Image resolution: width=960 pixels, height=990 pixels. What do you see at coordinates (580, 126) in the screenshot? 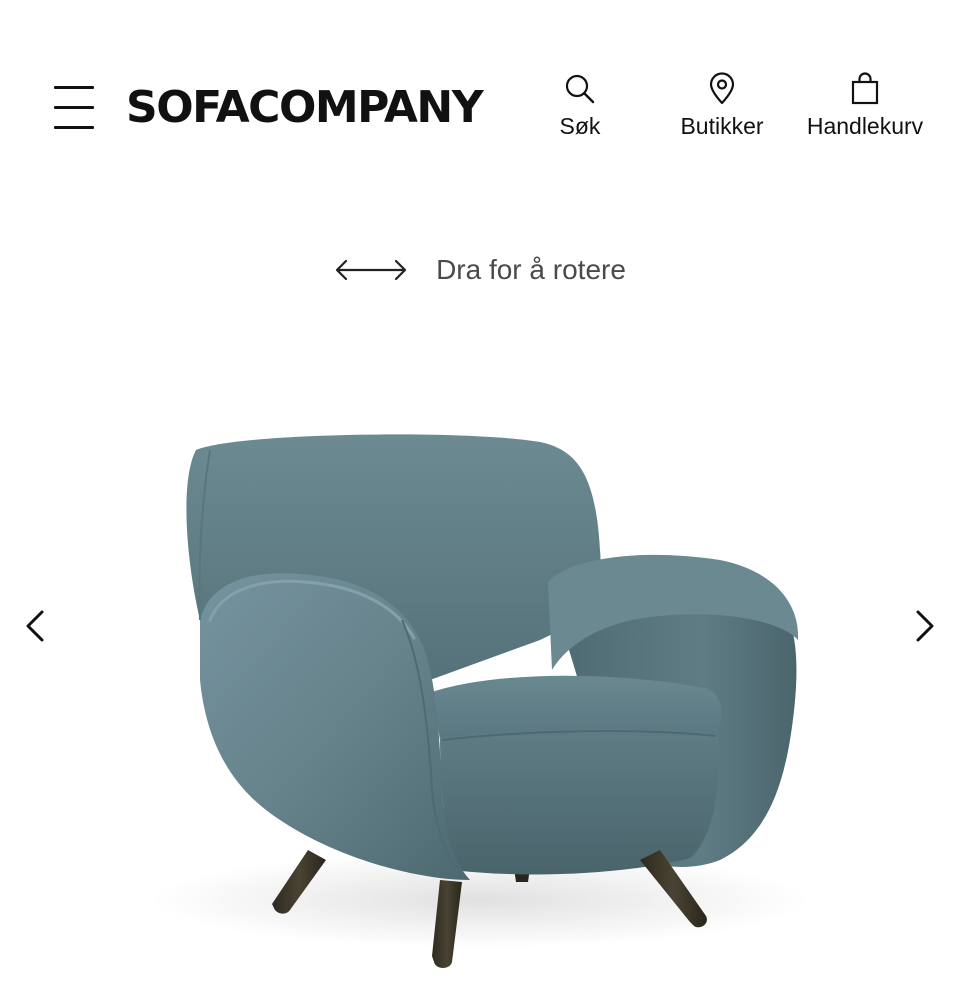
I see `search-label: Søk` at bounding box center [580, 126].